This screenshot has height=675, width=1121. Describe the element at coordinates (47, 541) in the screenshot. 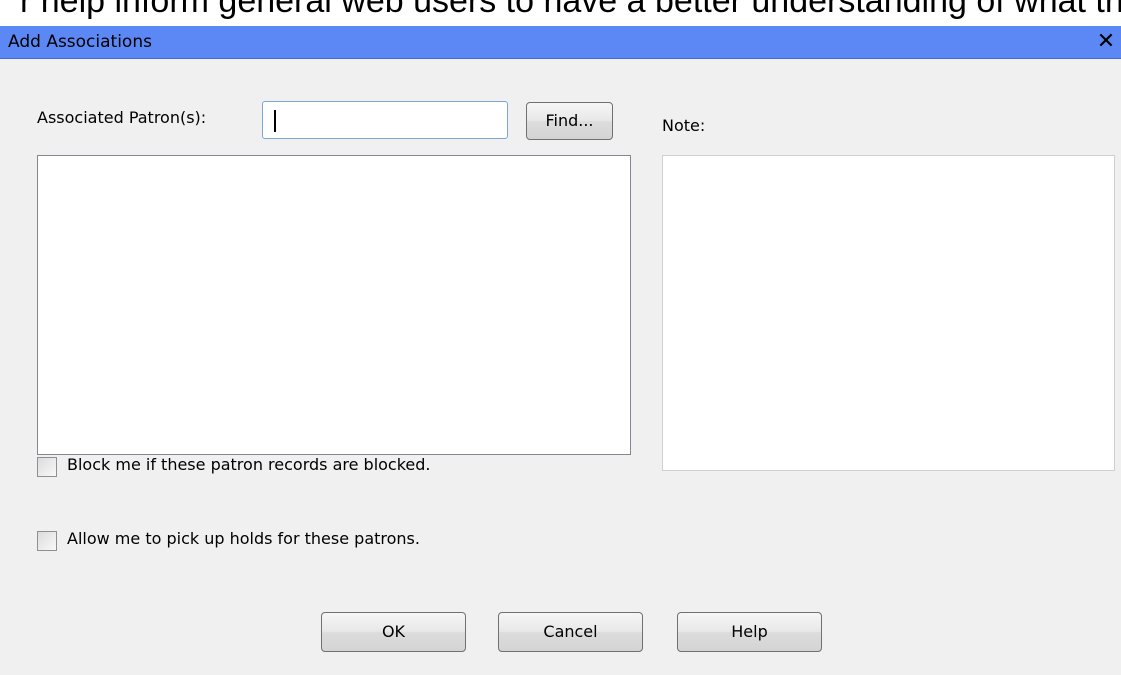

I see `pickup-checkbox` at that location.